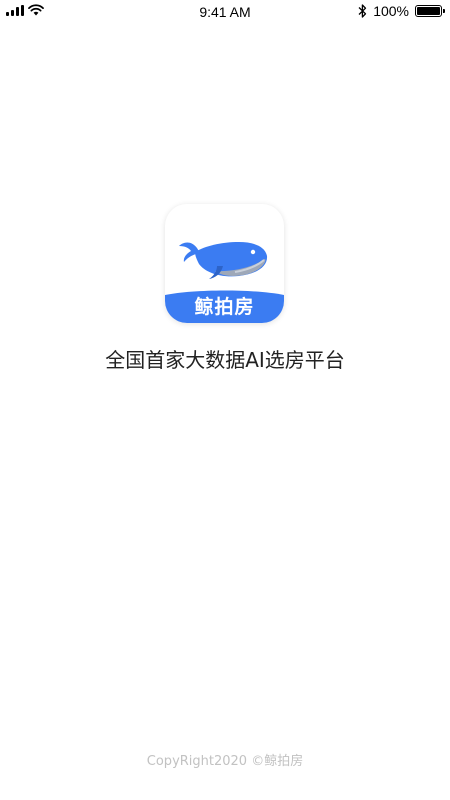 The image size is (450, 800). Describe the element at coordinates (225, 12) in the screenshot. I see `status-bar: 9:41 AM 100%` at that location.